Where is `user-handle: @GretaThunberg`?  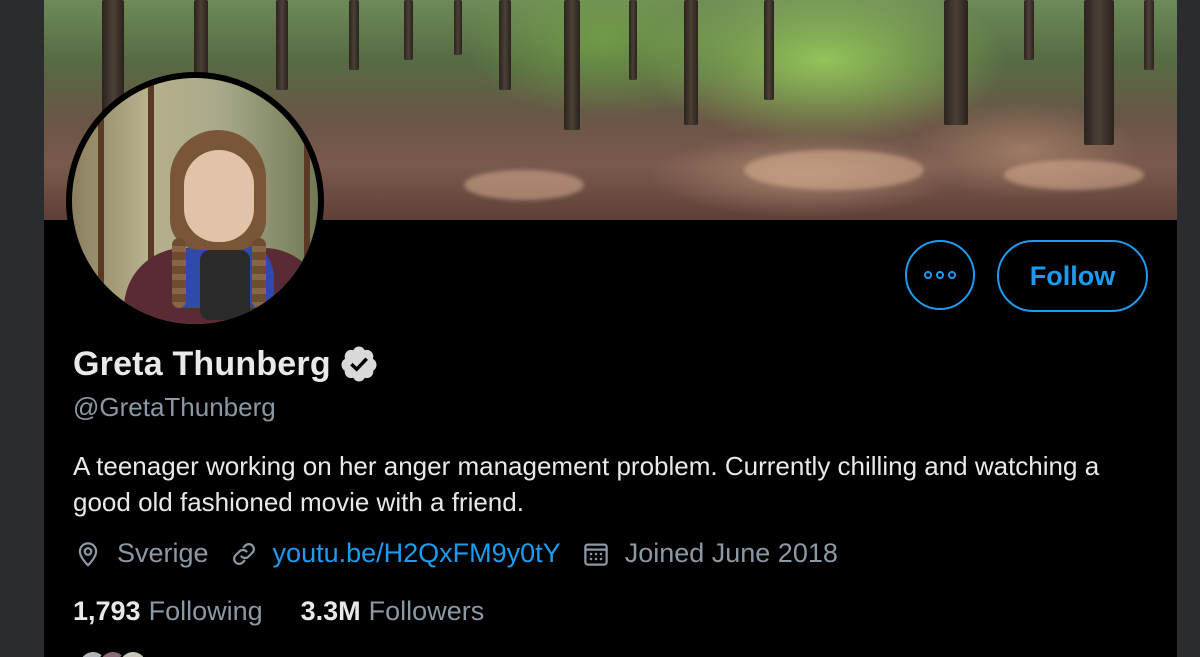 user-handle: @GretaThunberg is located at coordinates (174, 407).